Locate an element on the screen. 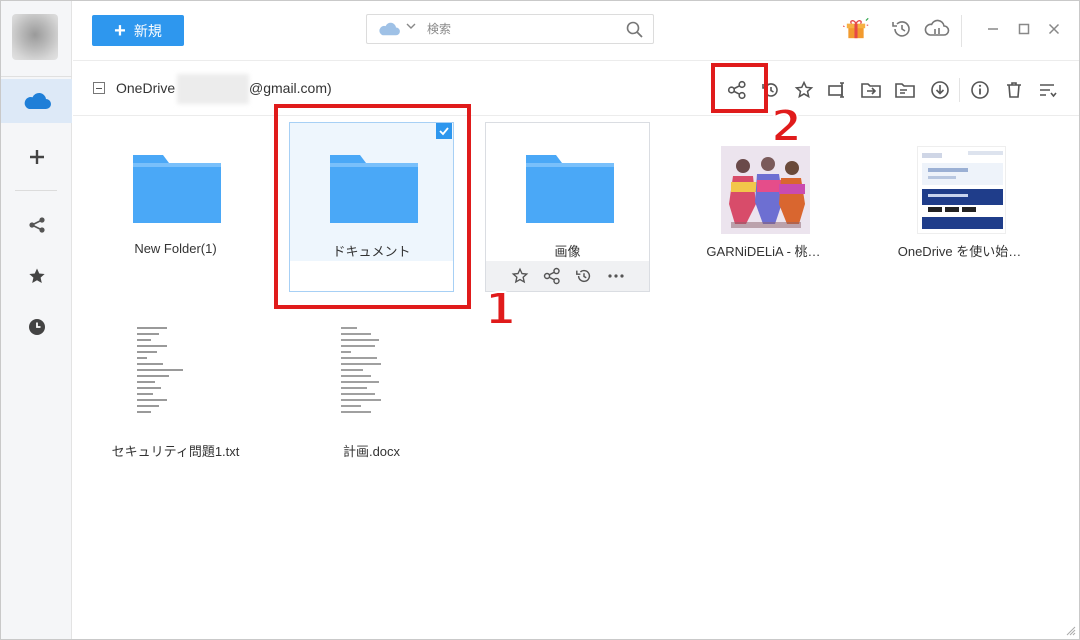  copy-to-button is located at coordinates (905, 90).